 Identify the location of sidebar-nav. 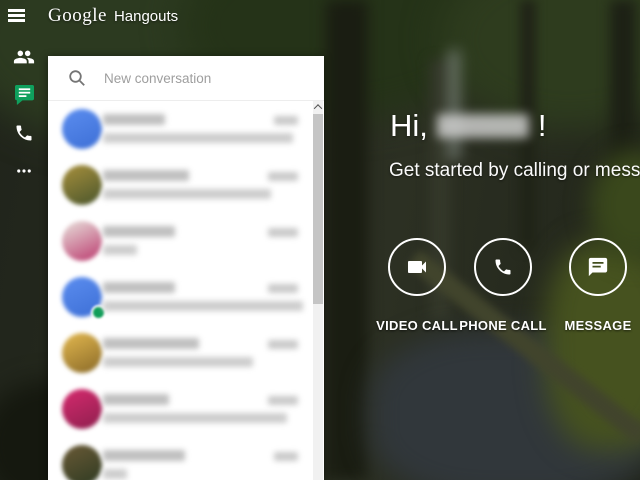
(24, 114).